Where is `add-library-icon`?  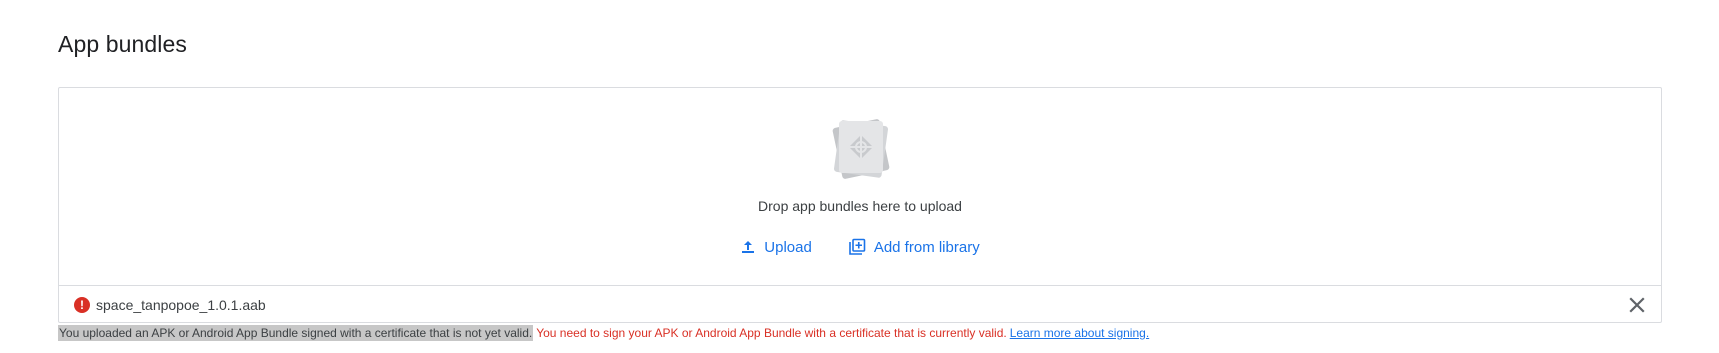
add-library-icon is located at coordinates (857, 246).